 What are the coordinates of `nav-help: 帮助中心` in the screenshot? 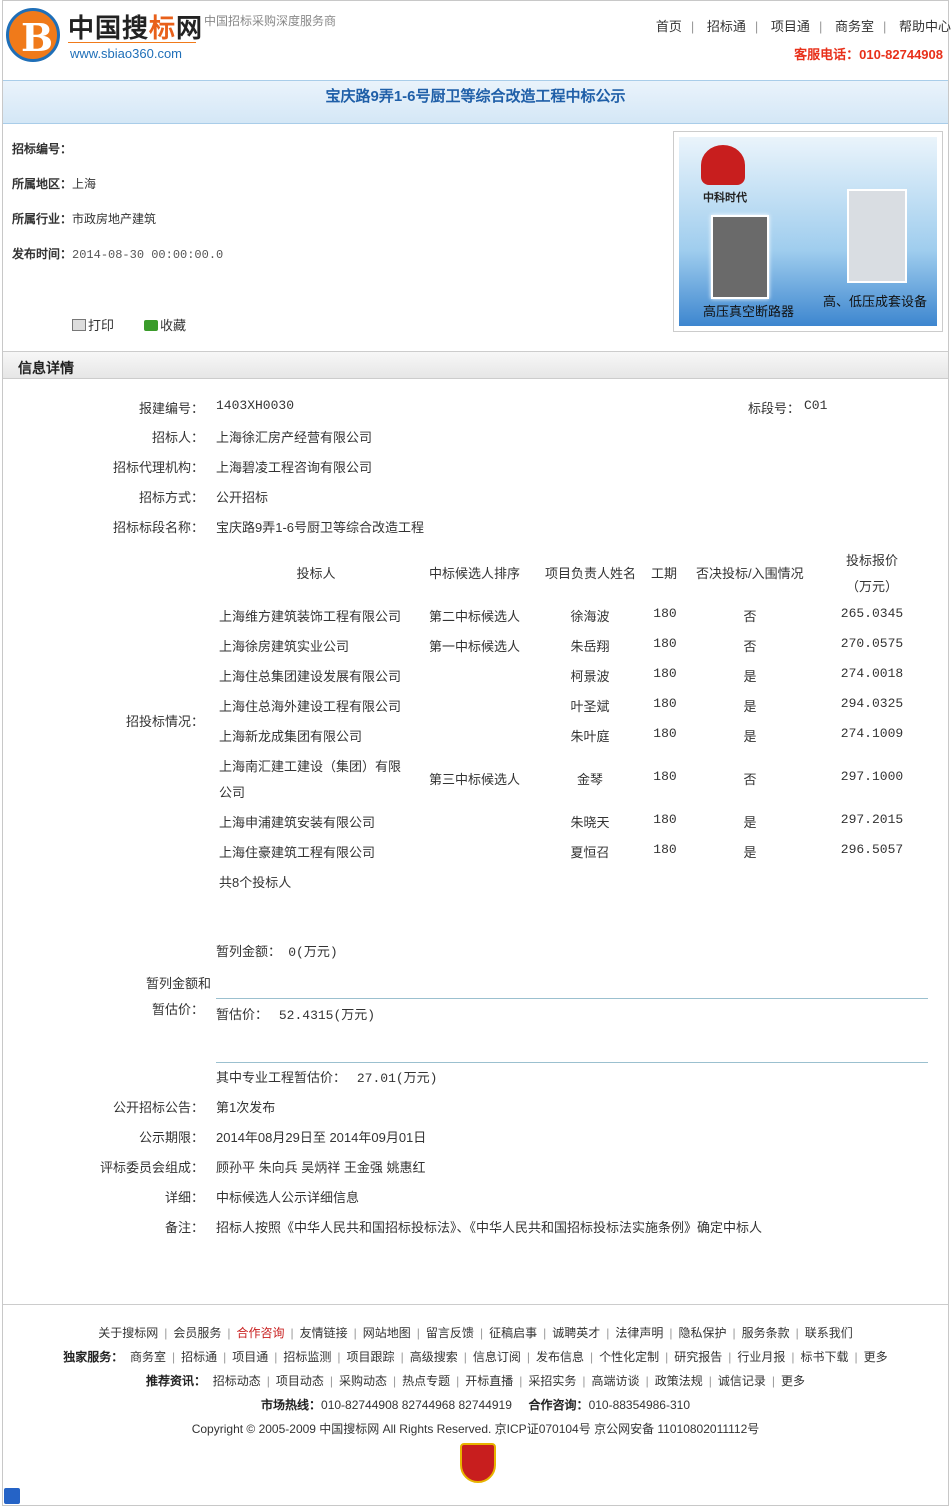 It's located at (925, 26).